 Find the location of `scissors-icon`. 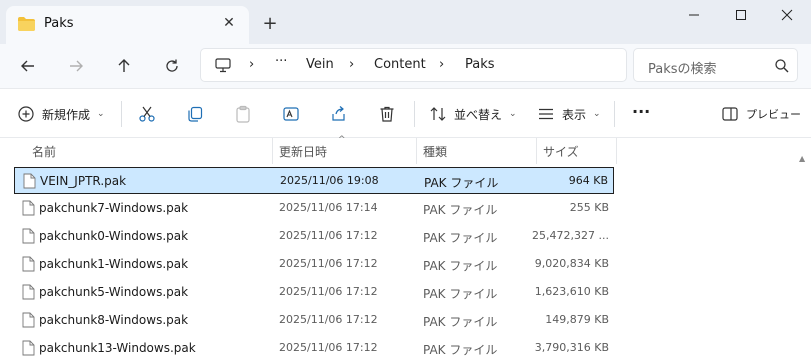

scissors-icon is located at coordinates (147, 114).